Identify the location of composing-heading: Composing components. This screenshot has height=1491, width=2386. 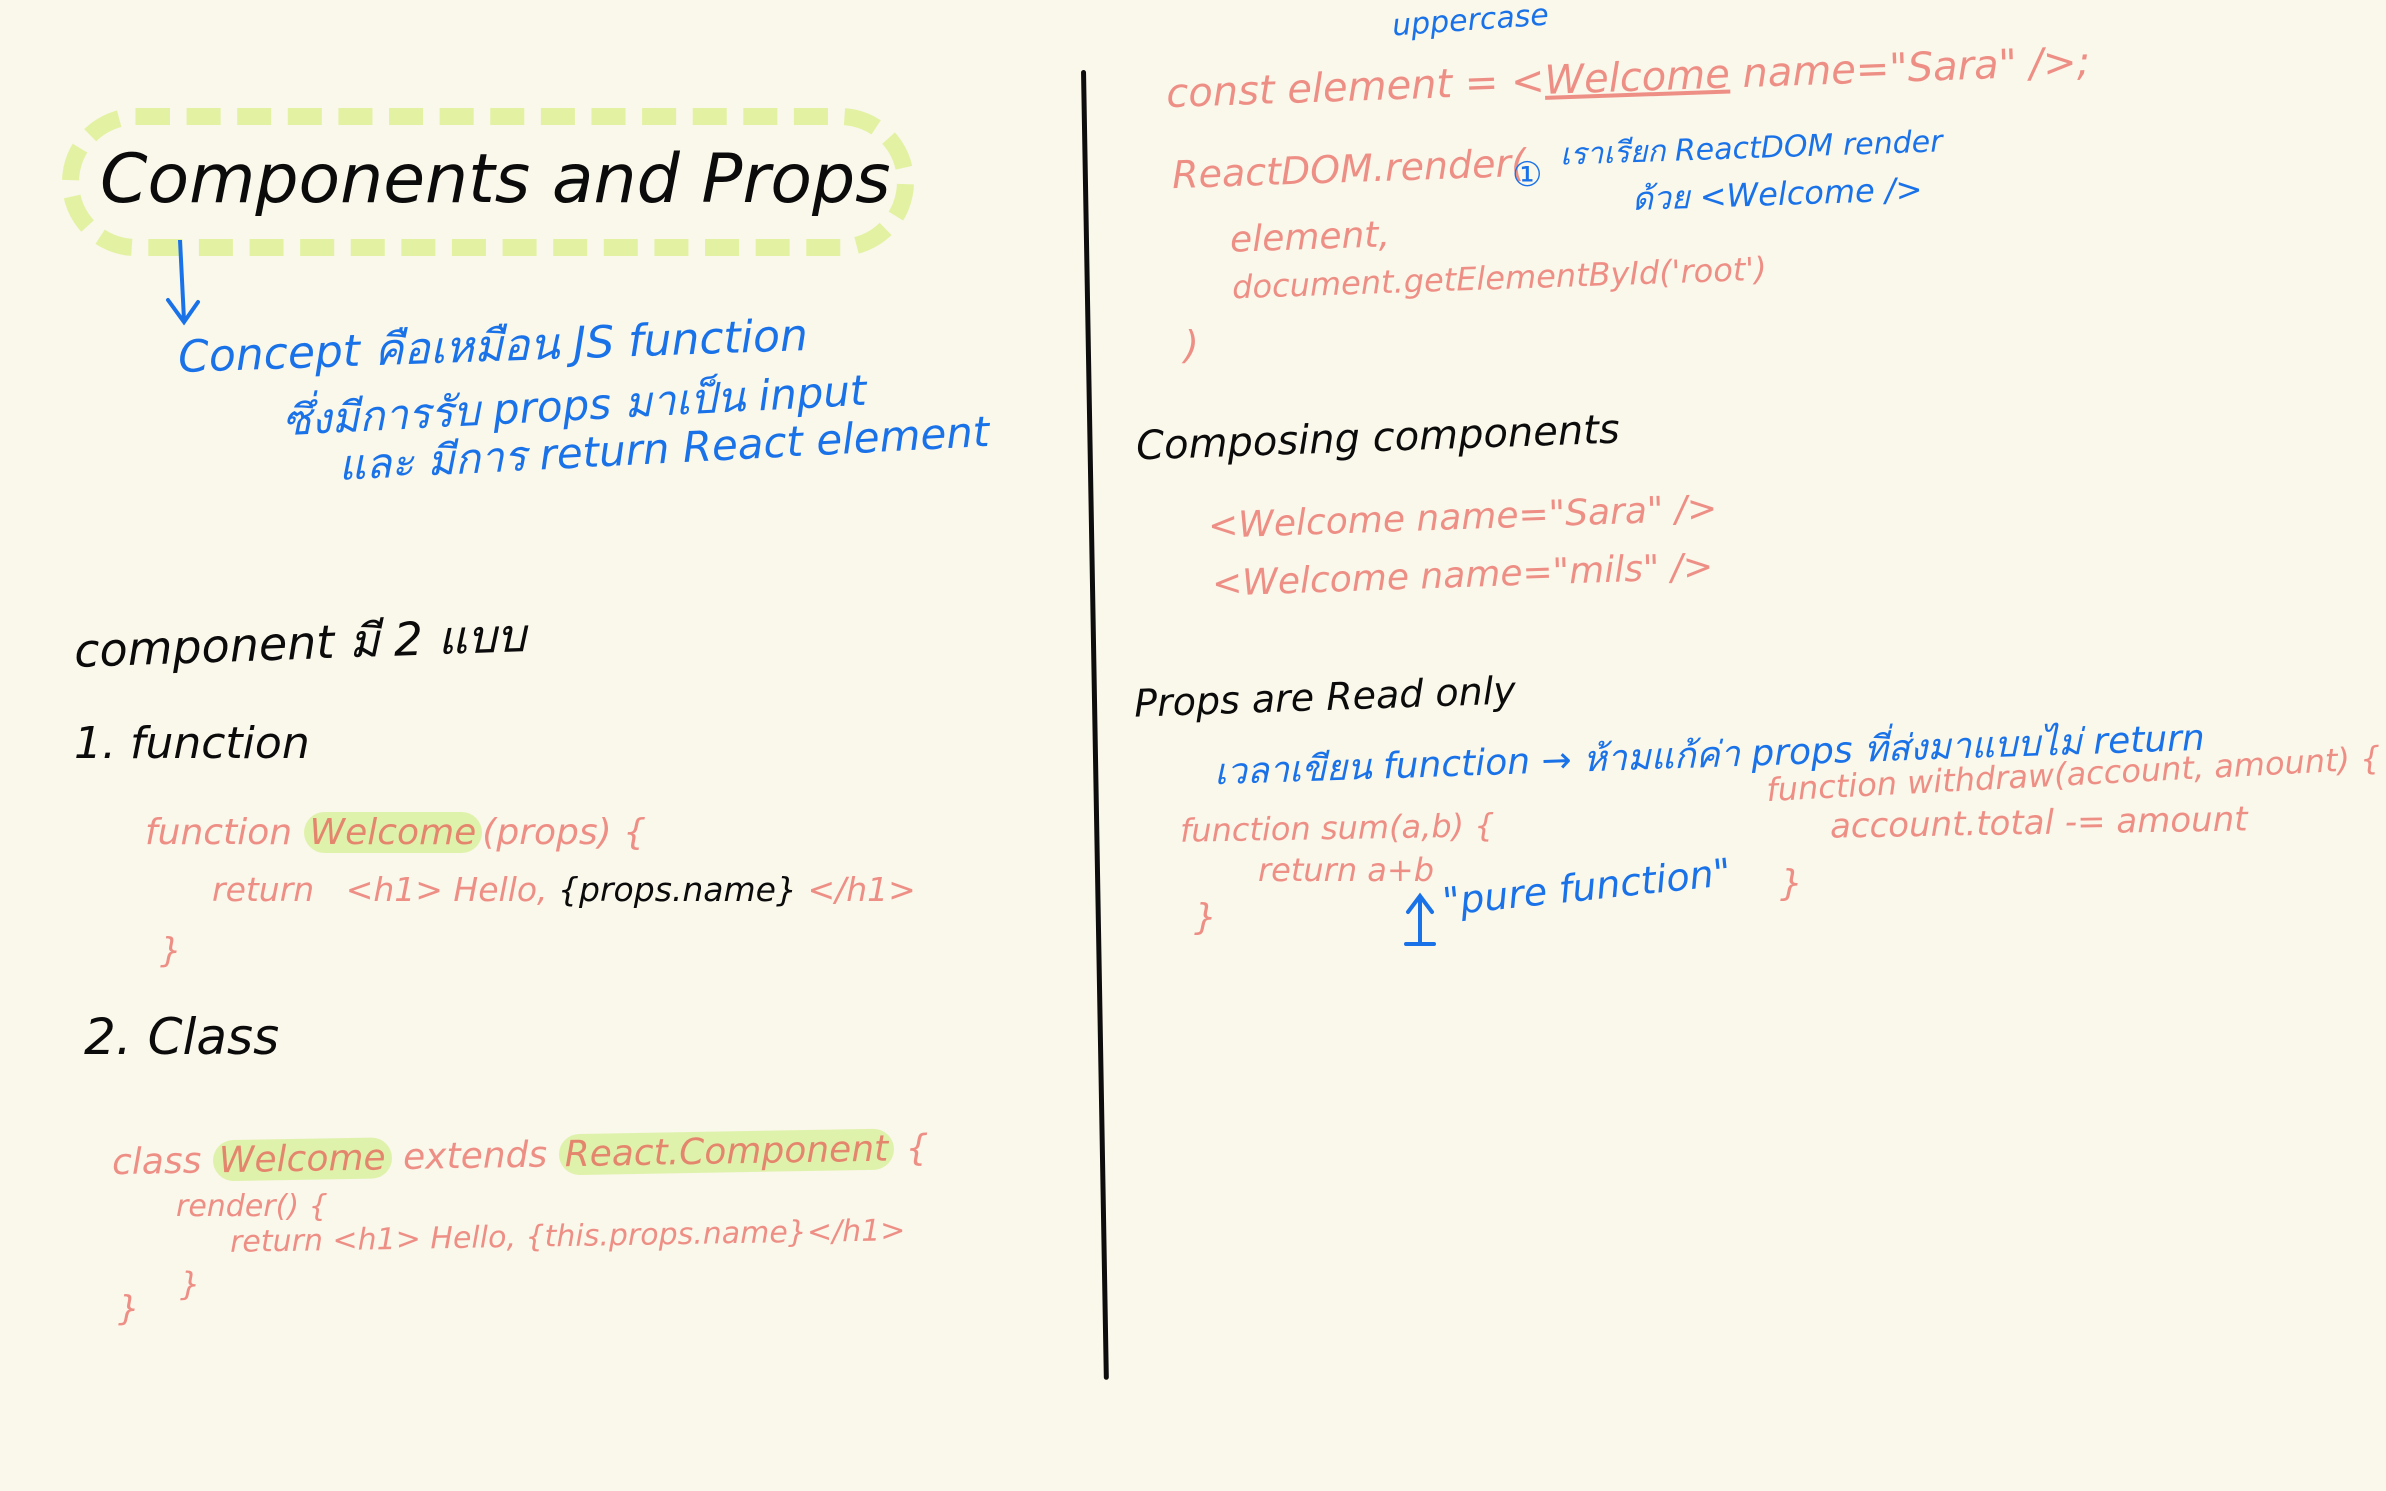
(1378, 438).